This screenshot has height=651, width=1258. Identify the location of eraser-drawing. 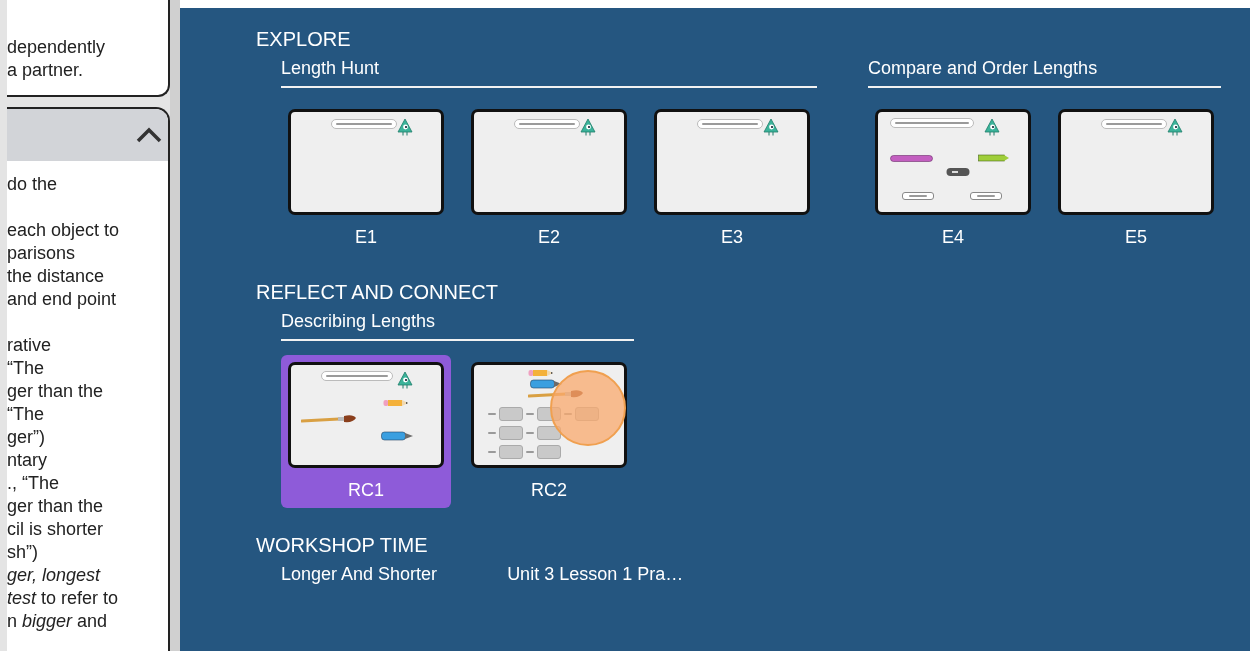
(958, 172).